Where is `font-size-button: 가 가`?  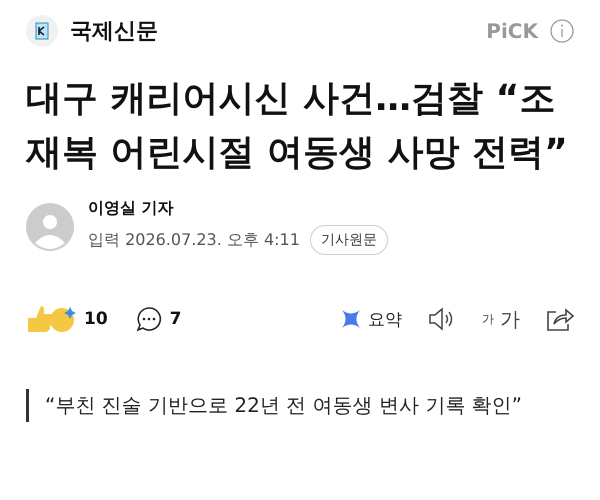
font-size-button: 가 가 is located at coordinates (501, 319).